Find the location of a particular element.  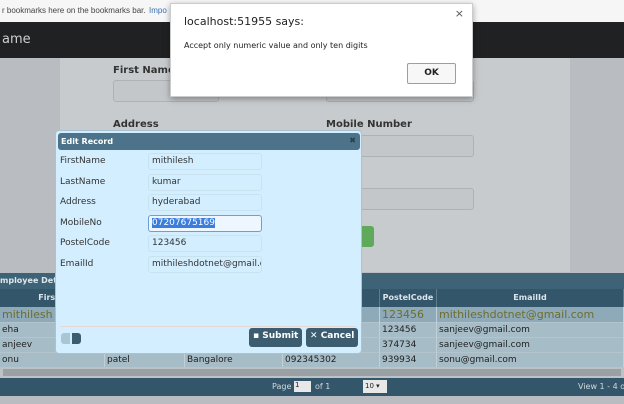

alert-title: localhost:51955 says: is located at coordinates (244, 21).